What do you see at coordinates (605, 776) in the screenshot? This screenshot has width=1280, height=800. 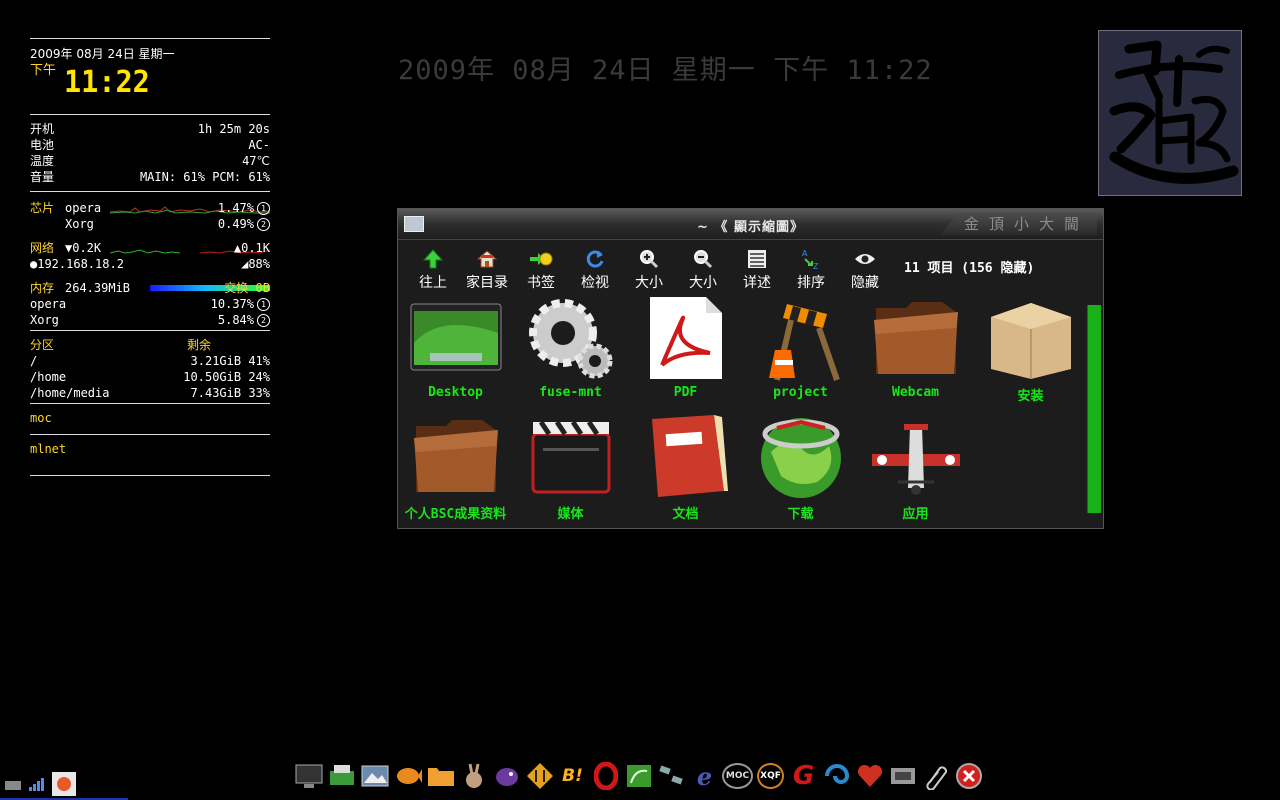 I see `opera-icon` at bounding box center [605, 776].